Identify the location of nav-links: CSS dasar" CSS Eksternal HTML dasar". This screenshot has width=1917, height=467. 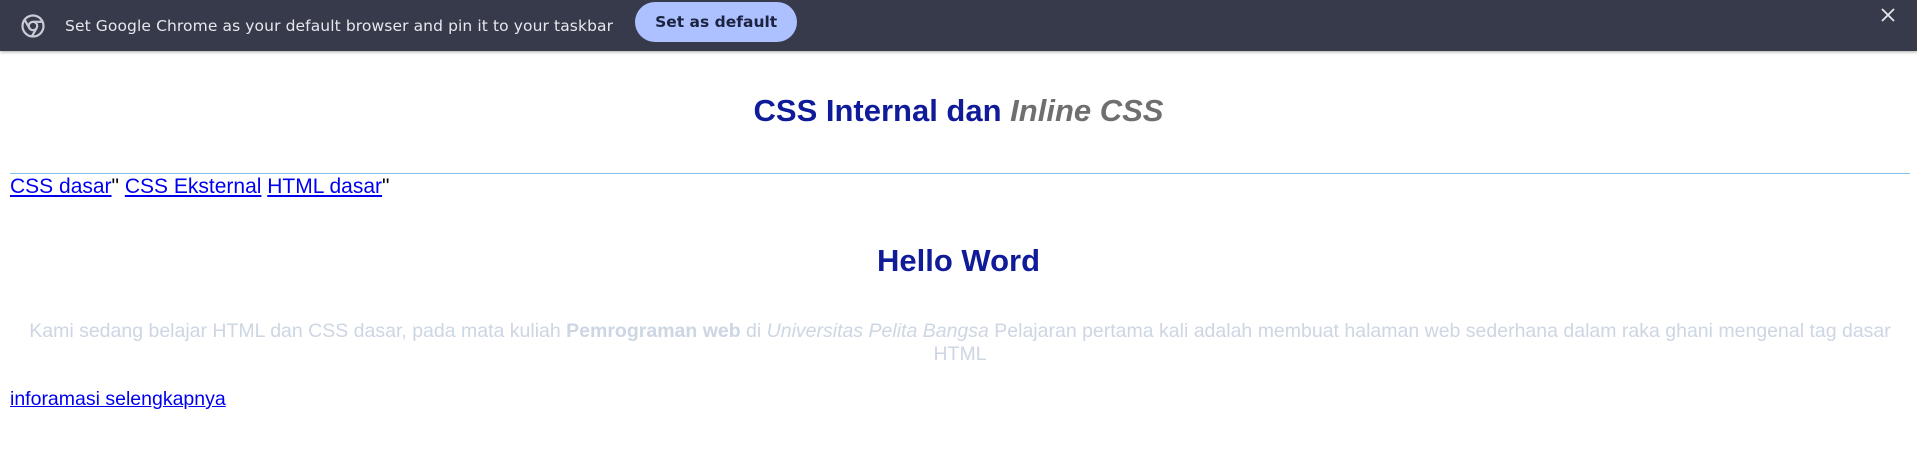
(200, 187).